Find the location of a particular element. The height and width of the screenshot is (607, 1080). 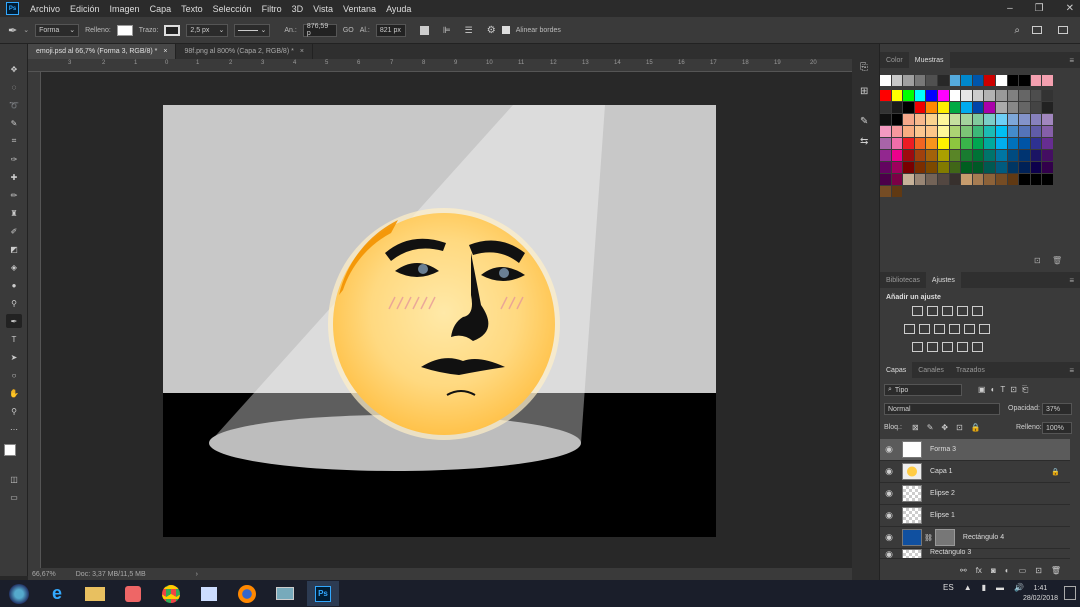

trash-icon: 🗑 is located at coordinates (1056, 570).